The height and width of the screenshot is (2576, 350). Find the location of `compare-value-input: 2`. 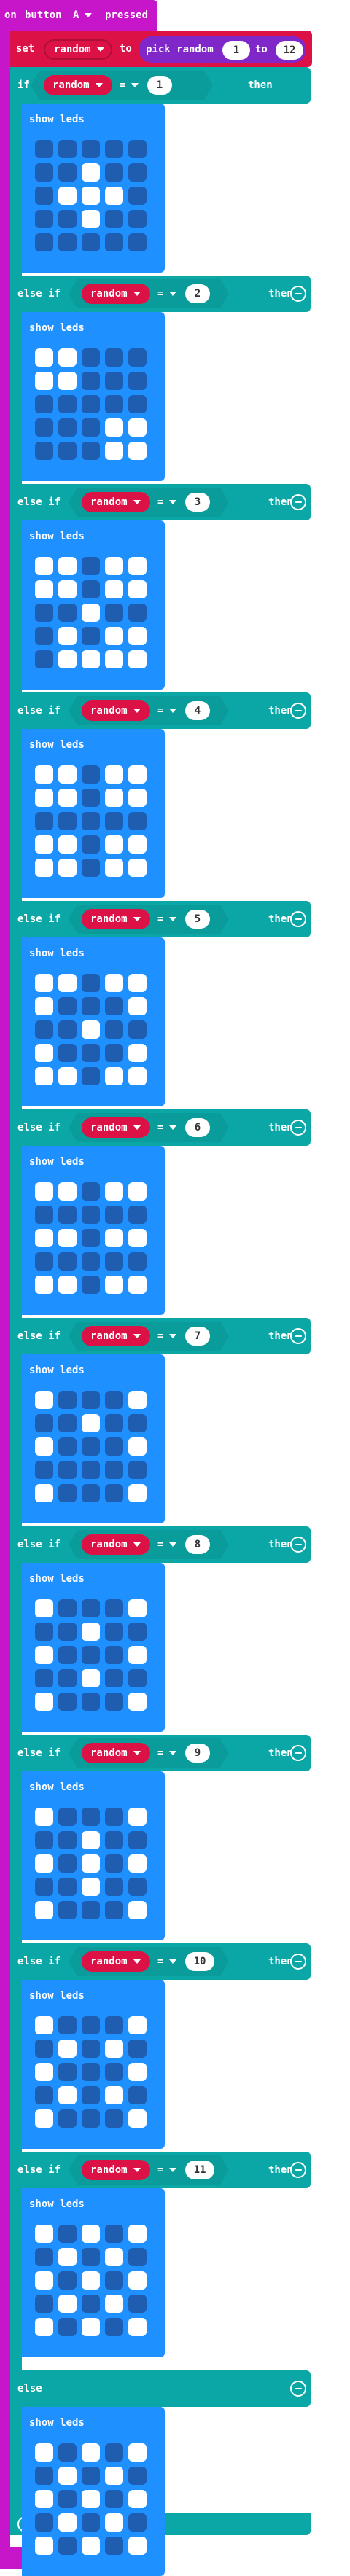

compare-value-input: 2 is located at coordinates (197, 294).